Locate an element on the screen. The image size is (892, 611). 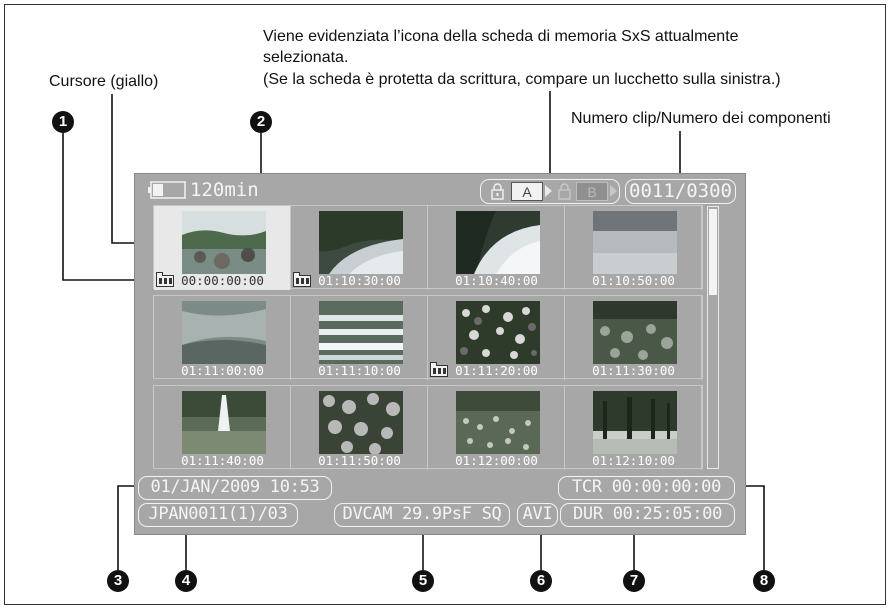
thumbnail-timecode: 01:10:50:00 is located at coordinates (633, 280).